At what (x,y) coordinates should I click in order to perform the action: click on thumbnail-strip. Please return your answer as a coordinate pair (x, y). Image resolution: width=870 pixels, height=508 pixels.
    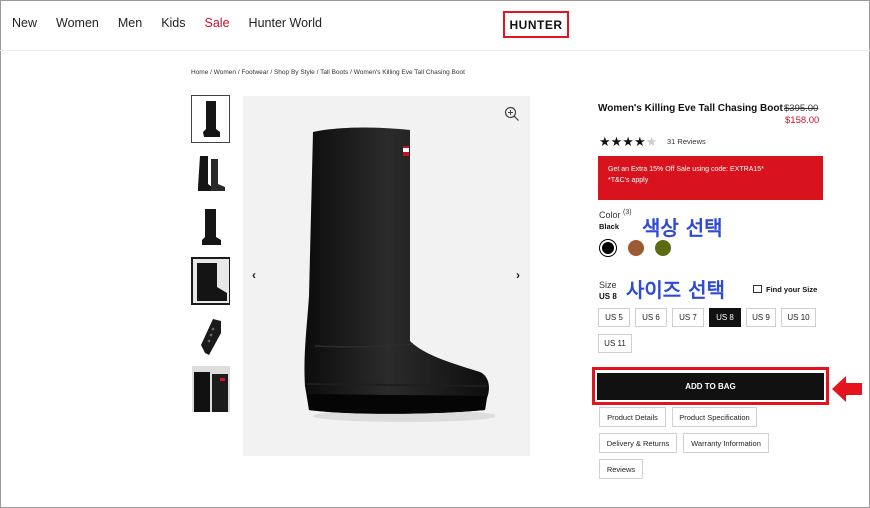
    Looking at the image, I should click on (211, 257).